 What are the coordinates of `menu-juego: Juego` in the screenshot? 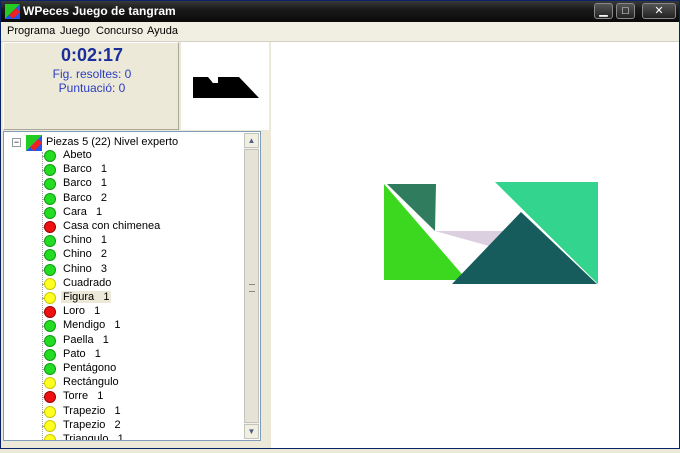 It's located at (75, 31).